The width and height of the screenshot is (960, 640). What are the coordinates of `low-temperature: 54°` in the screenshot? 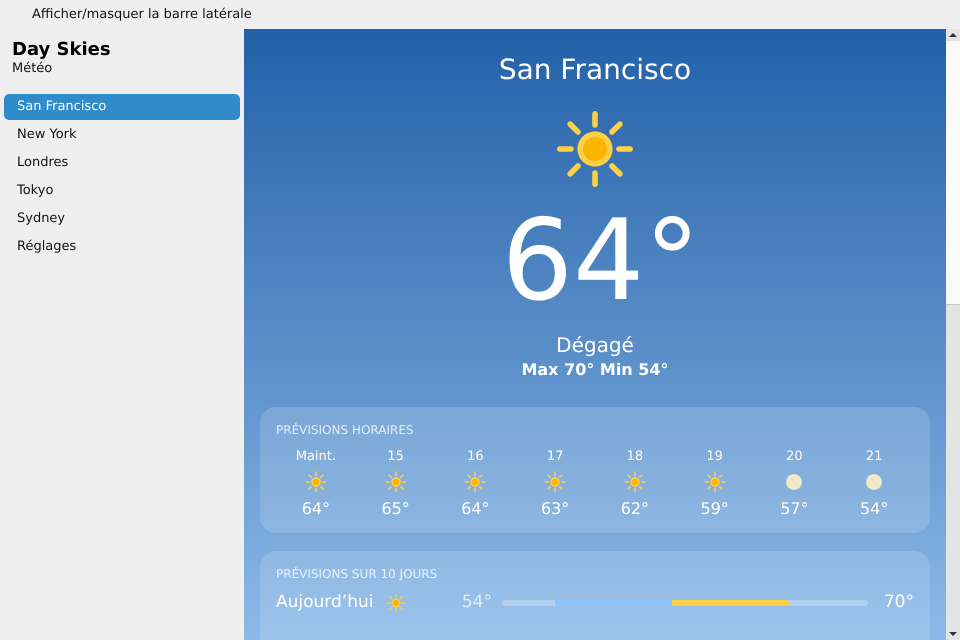 It's located at (476, 602).